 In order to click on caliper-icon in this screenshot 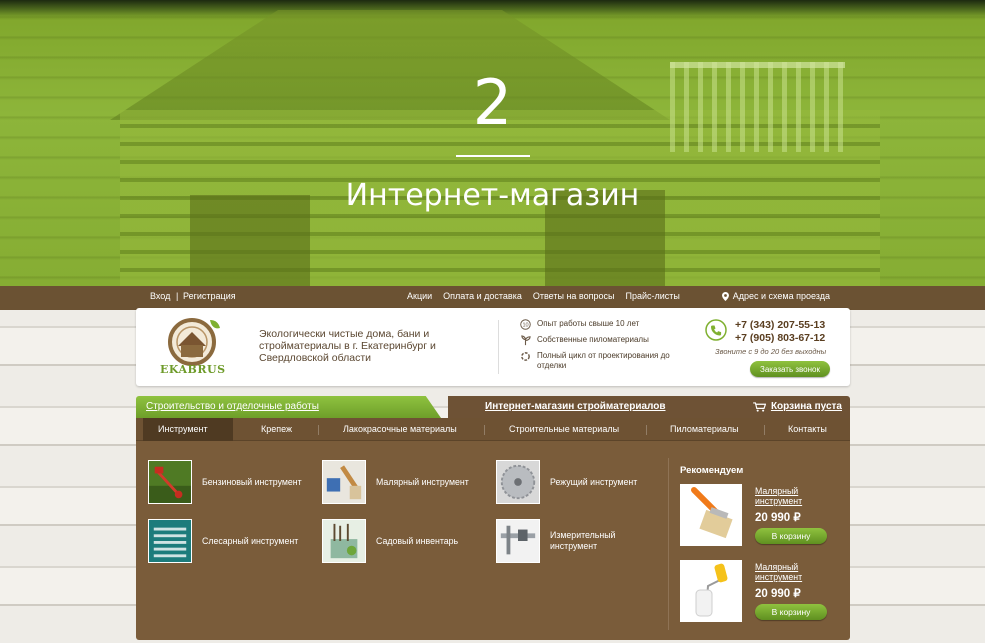, I will do `click(518, 541)`.